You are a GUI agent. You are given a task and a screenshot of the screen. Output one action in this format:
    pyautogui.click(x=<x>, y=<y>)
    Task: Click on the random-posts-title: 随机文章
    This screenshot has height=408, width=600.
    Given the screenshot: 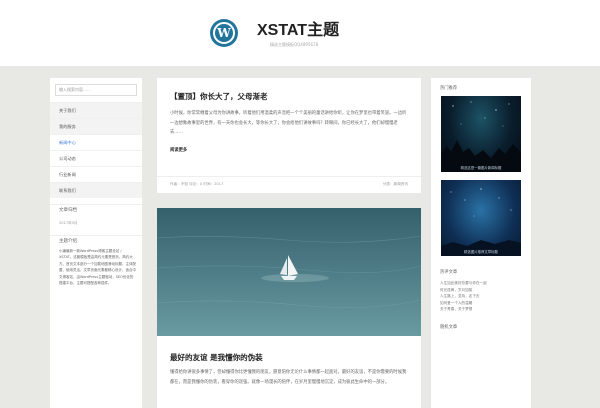 What is the action you would take?
    pyautogui.click(x=449, y=327)
    